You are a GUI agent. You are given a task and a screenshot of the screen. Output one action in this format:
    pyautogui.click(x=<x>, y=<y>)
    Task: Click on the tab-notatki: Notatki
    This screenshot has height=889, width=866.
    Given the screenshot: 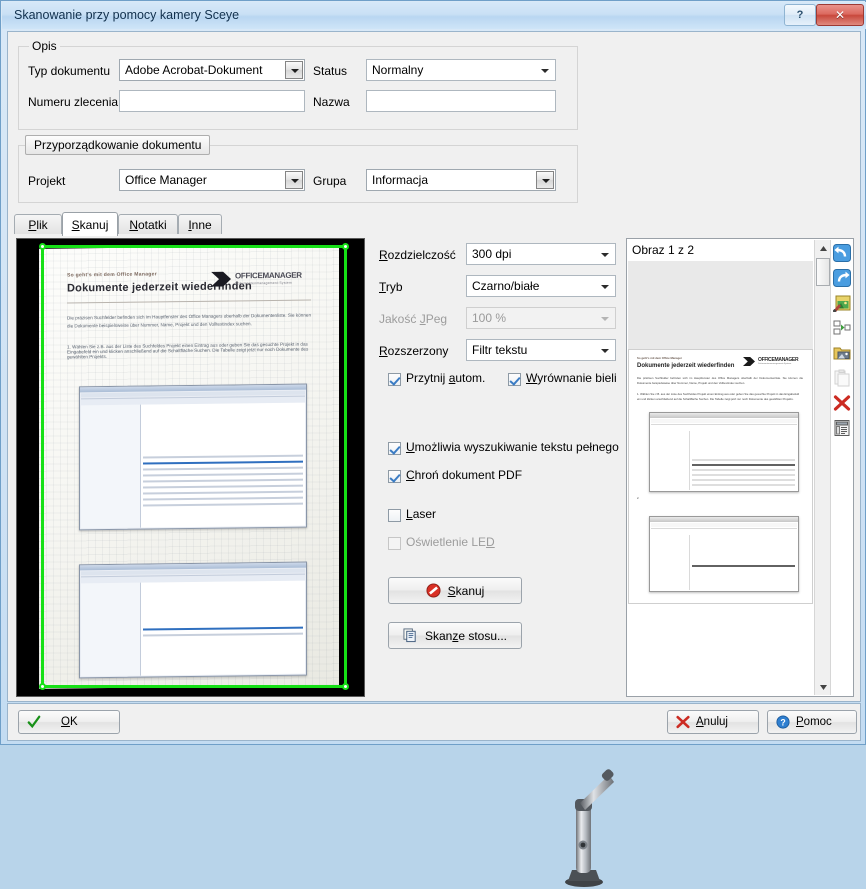 What is the action you would take?
    pyautogui.click(x=148, y=224)
    